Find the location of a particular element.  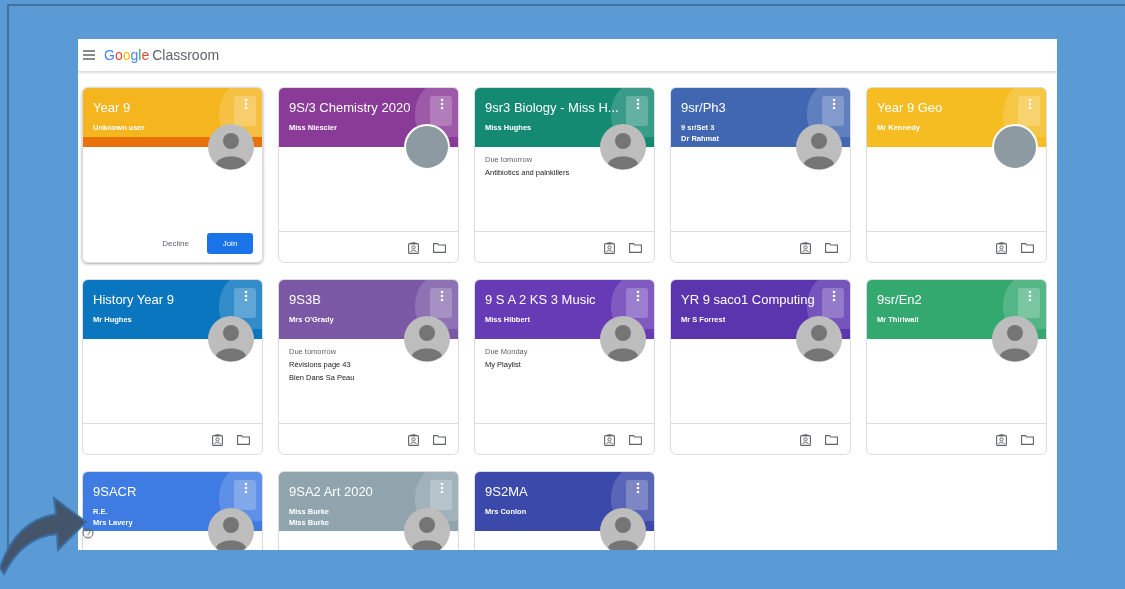

class-title: 9 S A 2 KS 3 Music is located at coordinates (540, 299).